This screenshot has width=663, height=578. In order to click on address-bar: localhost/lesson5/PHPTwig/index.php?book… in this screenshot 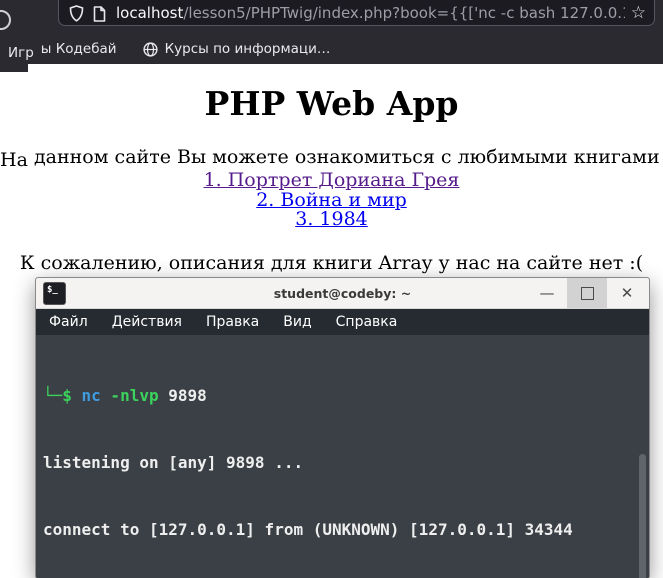, I will do `click(356, 13)`.